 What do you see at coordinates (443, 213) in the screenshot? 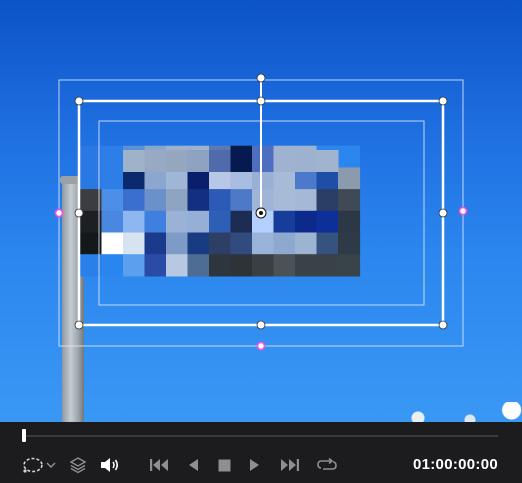
I see `edge-handle-right` at bounding box center [443, 213].